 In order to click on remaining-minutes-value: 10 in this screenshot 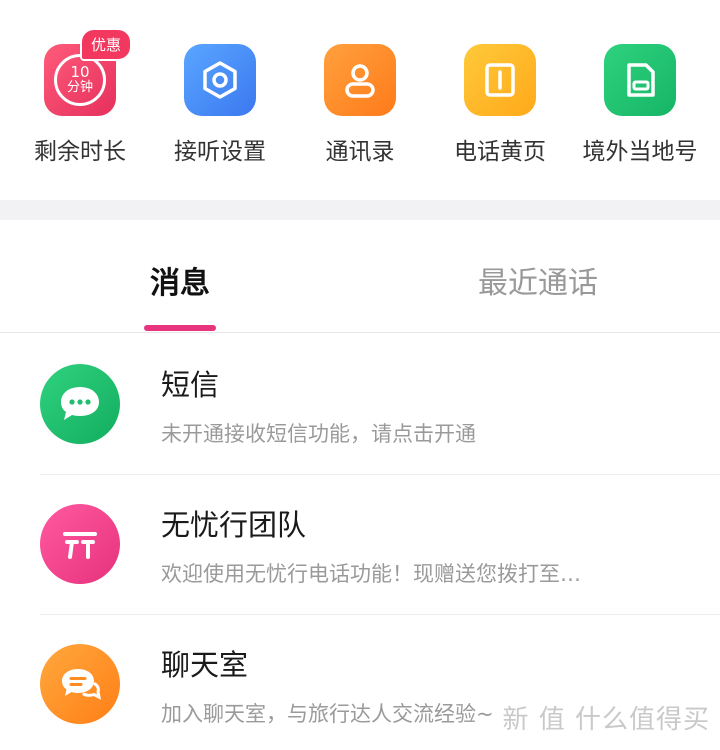, I will do `click(80, 72)`.